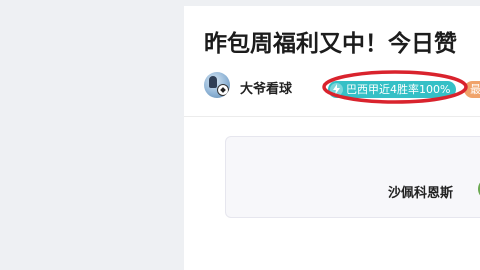  Describe the element at coordinates (213, 82) in the screenshot. I see `avatar-figure-icon` at that location.